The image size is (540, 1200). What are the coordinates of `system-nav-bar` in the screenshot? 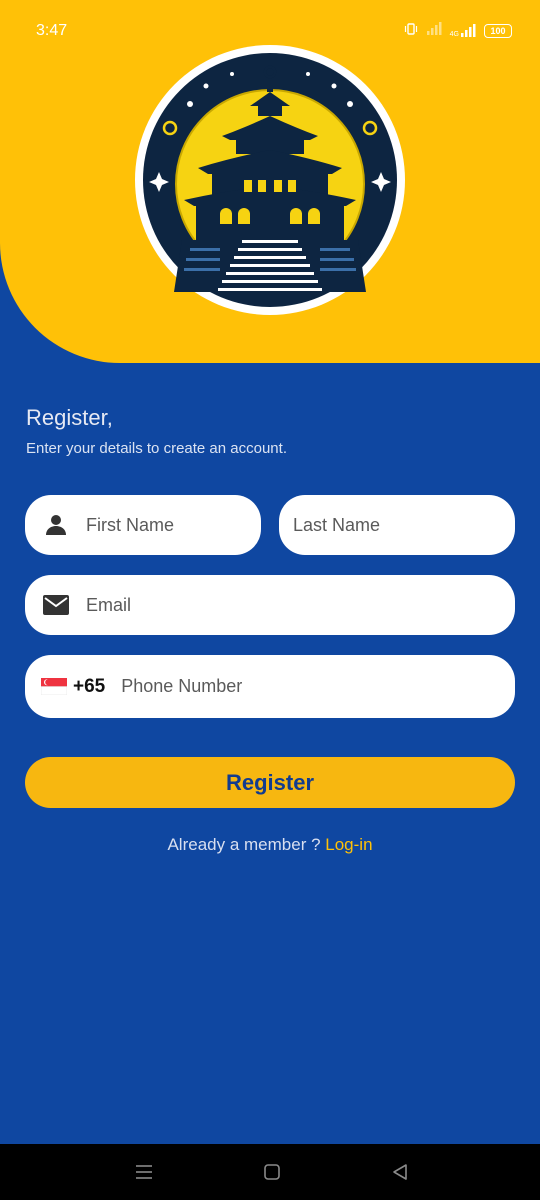 It's located at (270, 1172).